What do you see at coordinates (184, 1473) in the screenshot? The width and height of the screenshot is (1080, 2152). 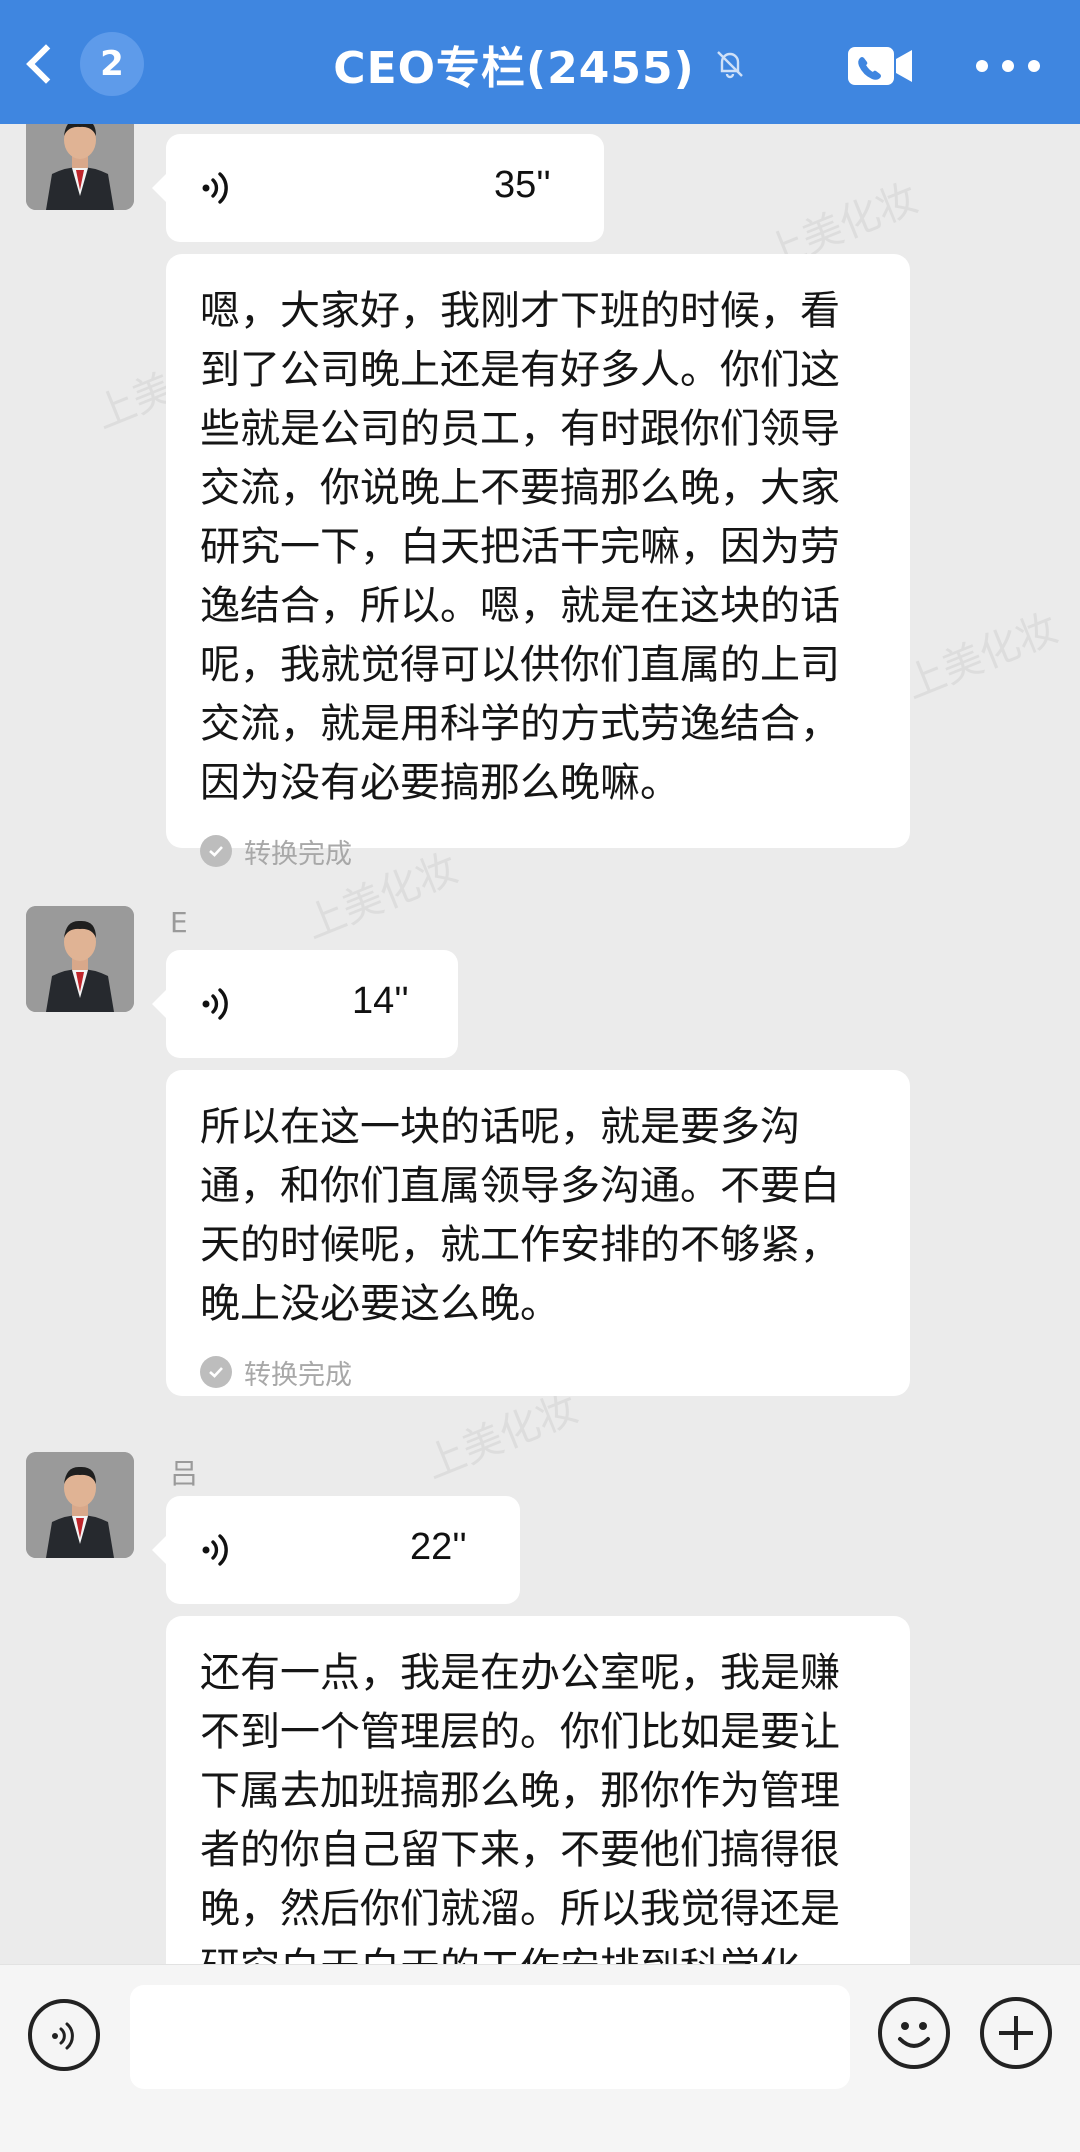 I see `sender-name: 吕` at bounding box center [184, 1473].